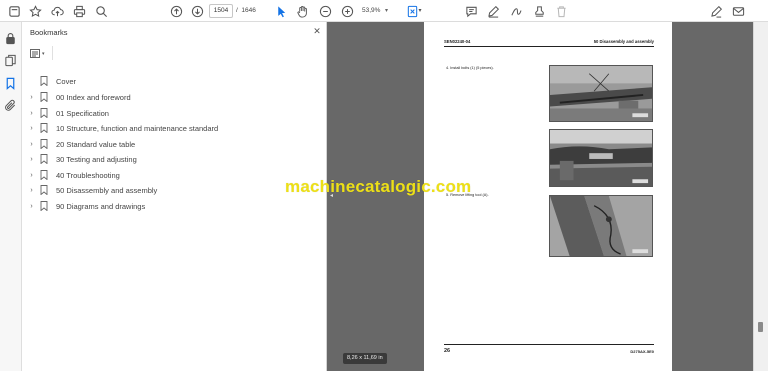 This screenshot has height=371, width=768. What do you see at coordinates (302, 11) in the screenshot?
I see `hand-tool-icon` at bounding box center [302, 11].